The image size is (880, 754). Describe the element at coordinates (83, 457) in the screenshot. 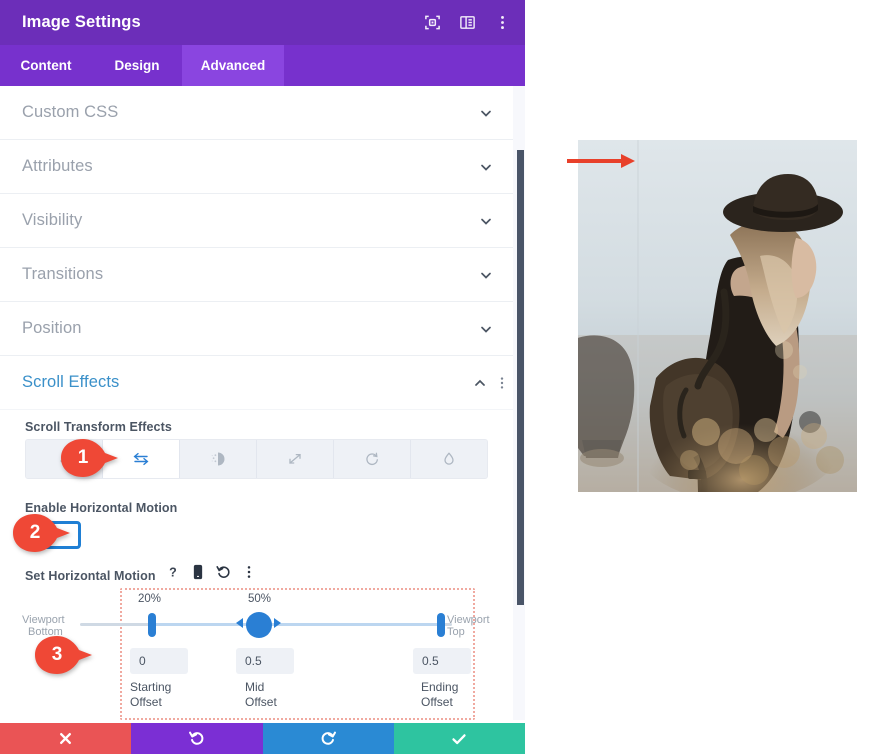

I see `callout-number: 1` at that location.